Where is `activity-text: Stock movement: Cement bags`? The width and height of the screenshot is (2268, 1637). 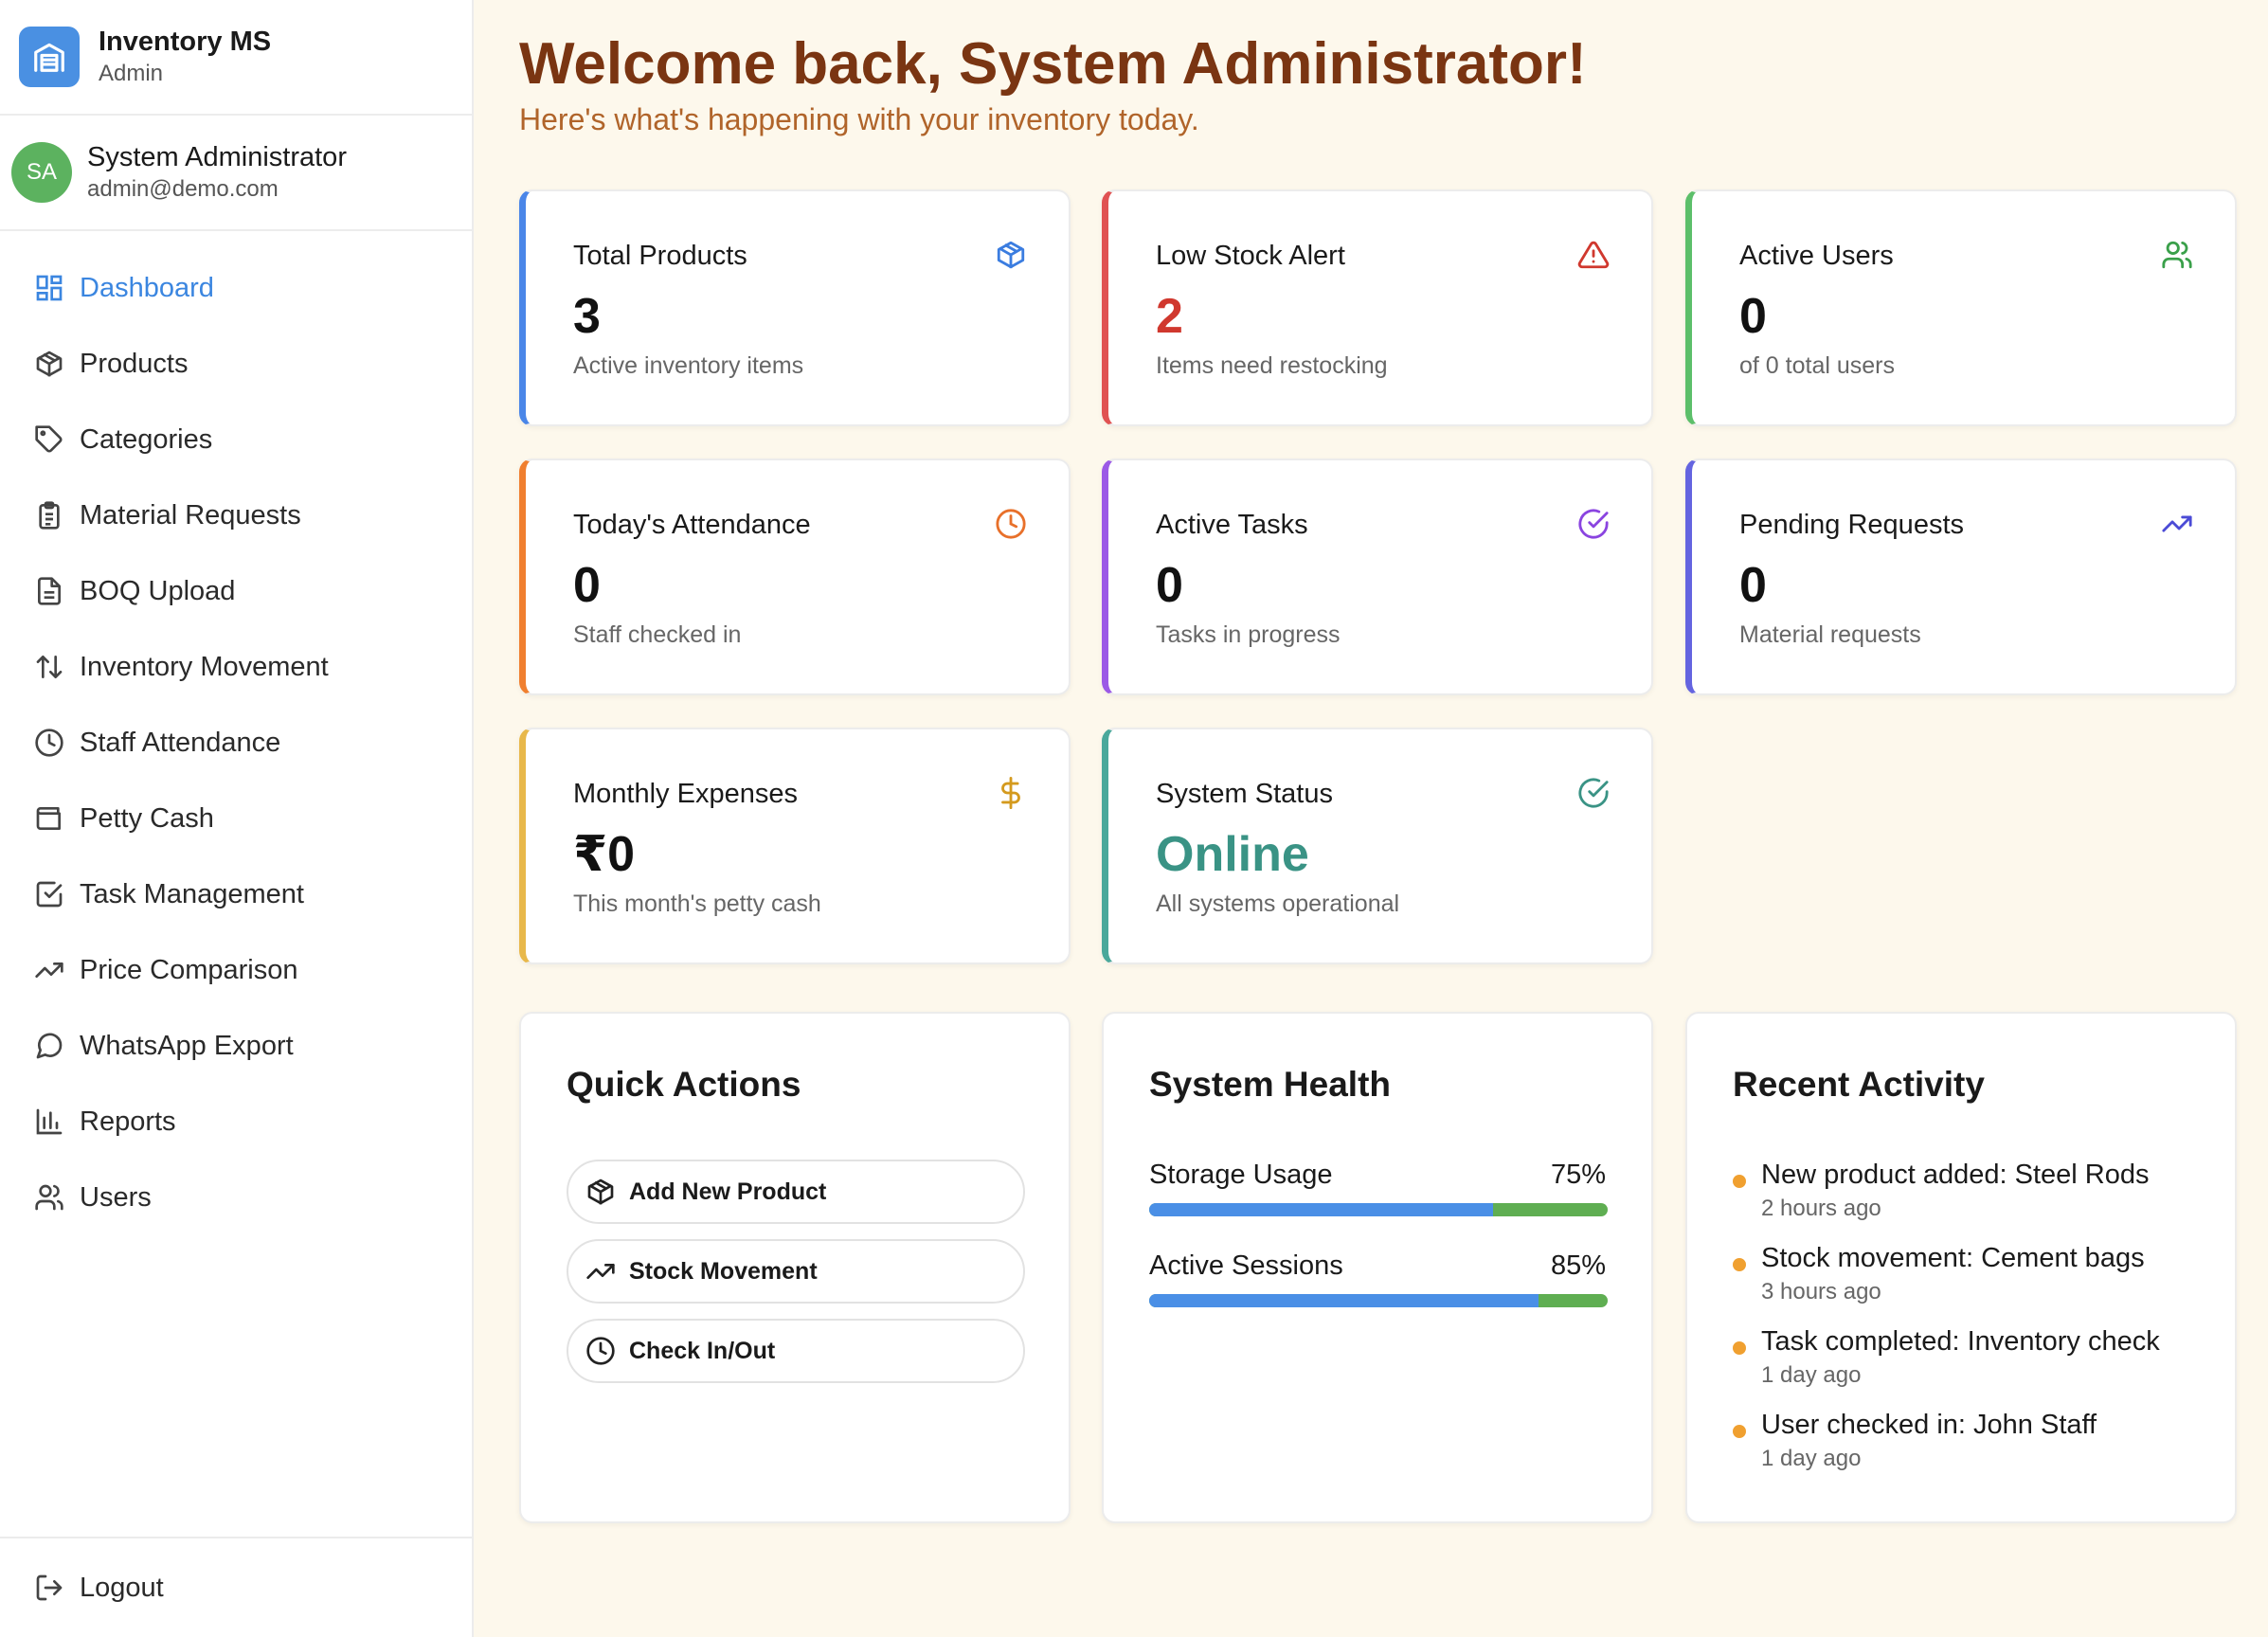
activity-text: Stock movement: Cement bags is located at coordinates (1953, 1258).